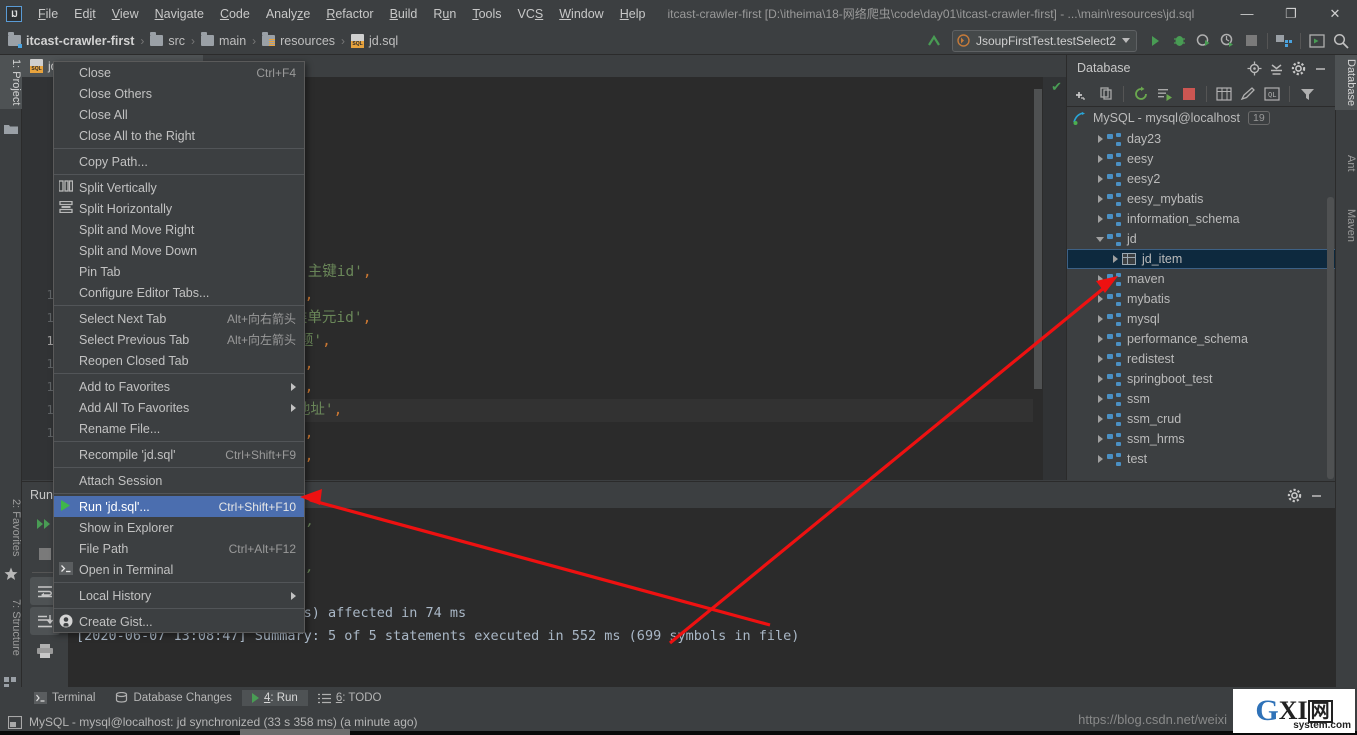 Image resolution: width=1357 pixels, height=735 pixels. What do you see at coordinates (1201, 339) in the screenshot?
I see `database-schema-node: performance_schema` at bounding box center [1201, 339].